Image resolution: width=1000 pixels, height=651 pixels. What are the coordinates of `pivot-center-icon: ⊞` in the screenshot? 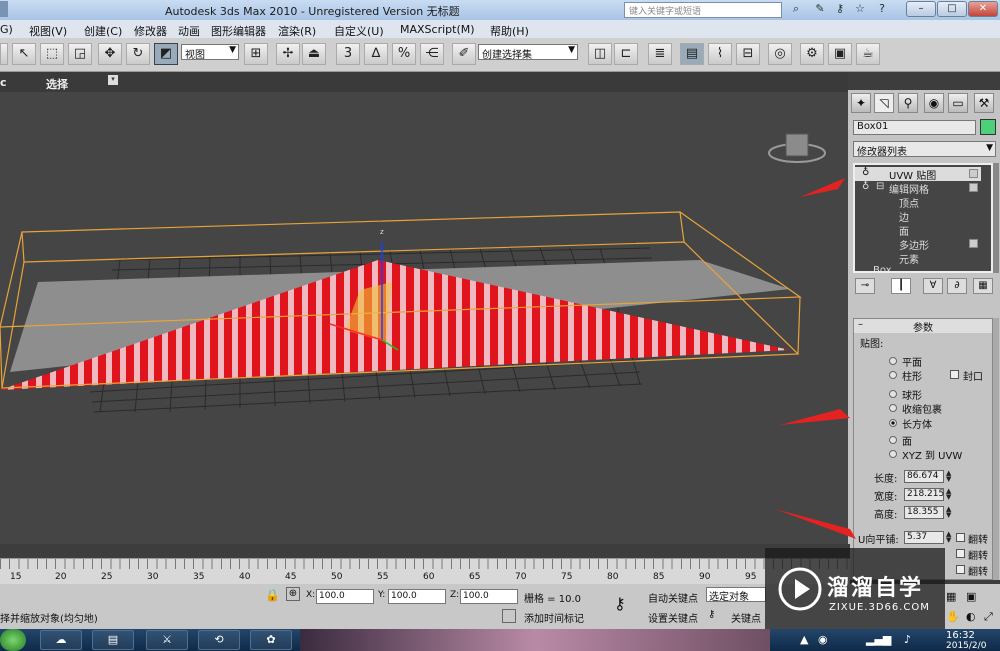 It's located at (256, 54).